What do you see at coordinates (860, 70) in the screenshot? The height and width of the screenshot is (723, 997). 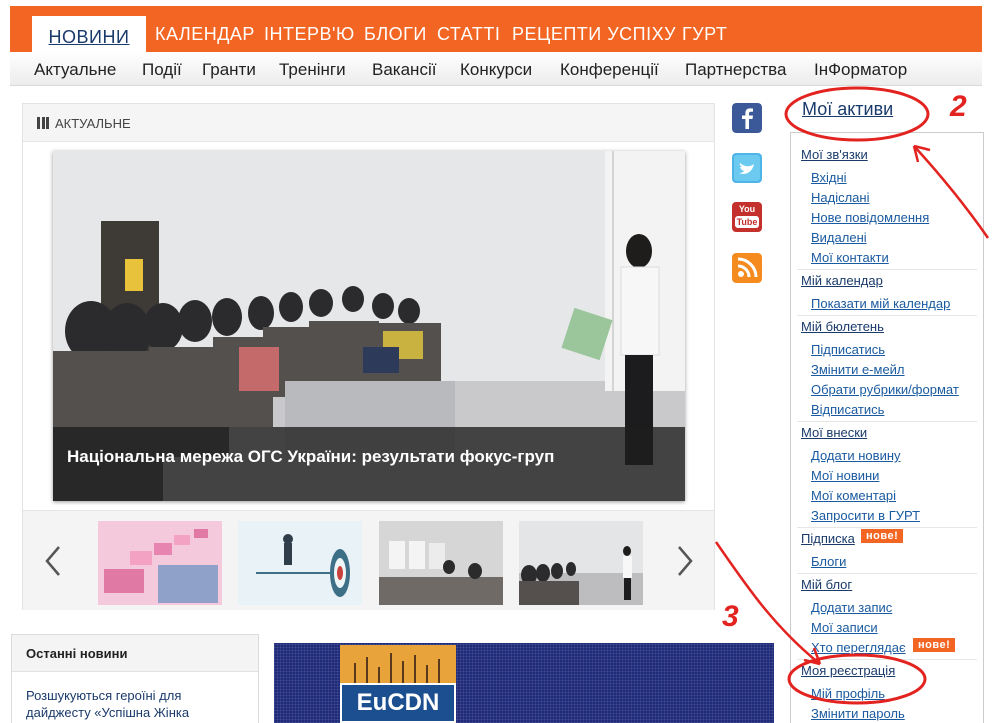 I see `subnav-item-informator: ІнФорматор` at bounding box center [860, 70].